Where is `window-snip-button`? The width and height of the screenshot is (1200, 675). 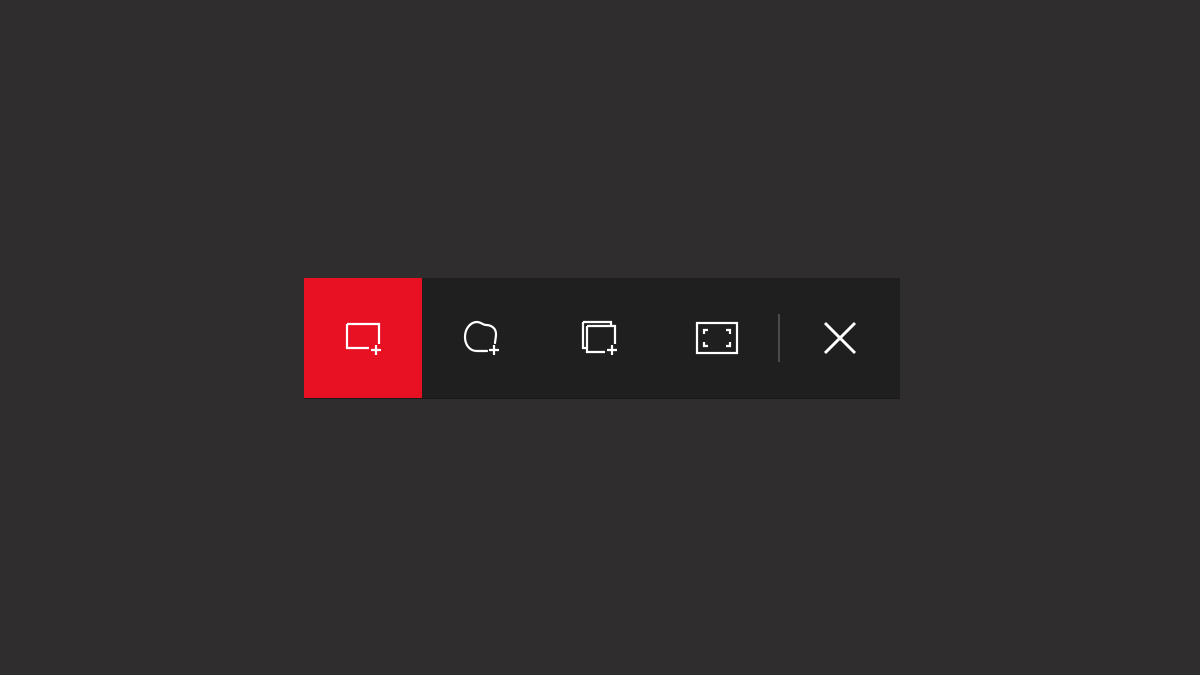 window-snip-button is located at coordinates (599, 338).